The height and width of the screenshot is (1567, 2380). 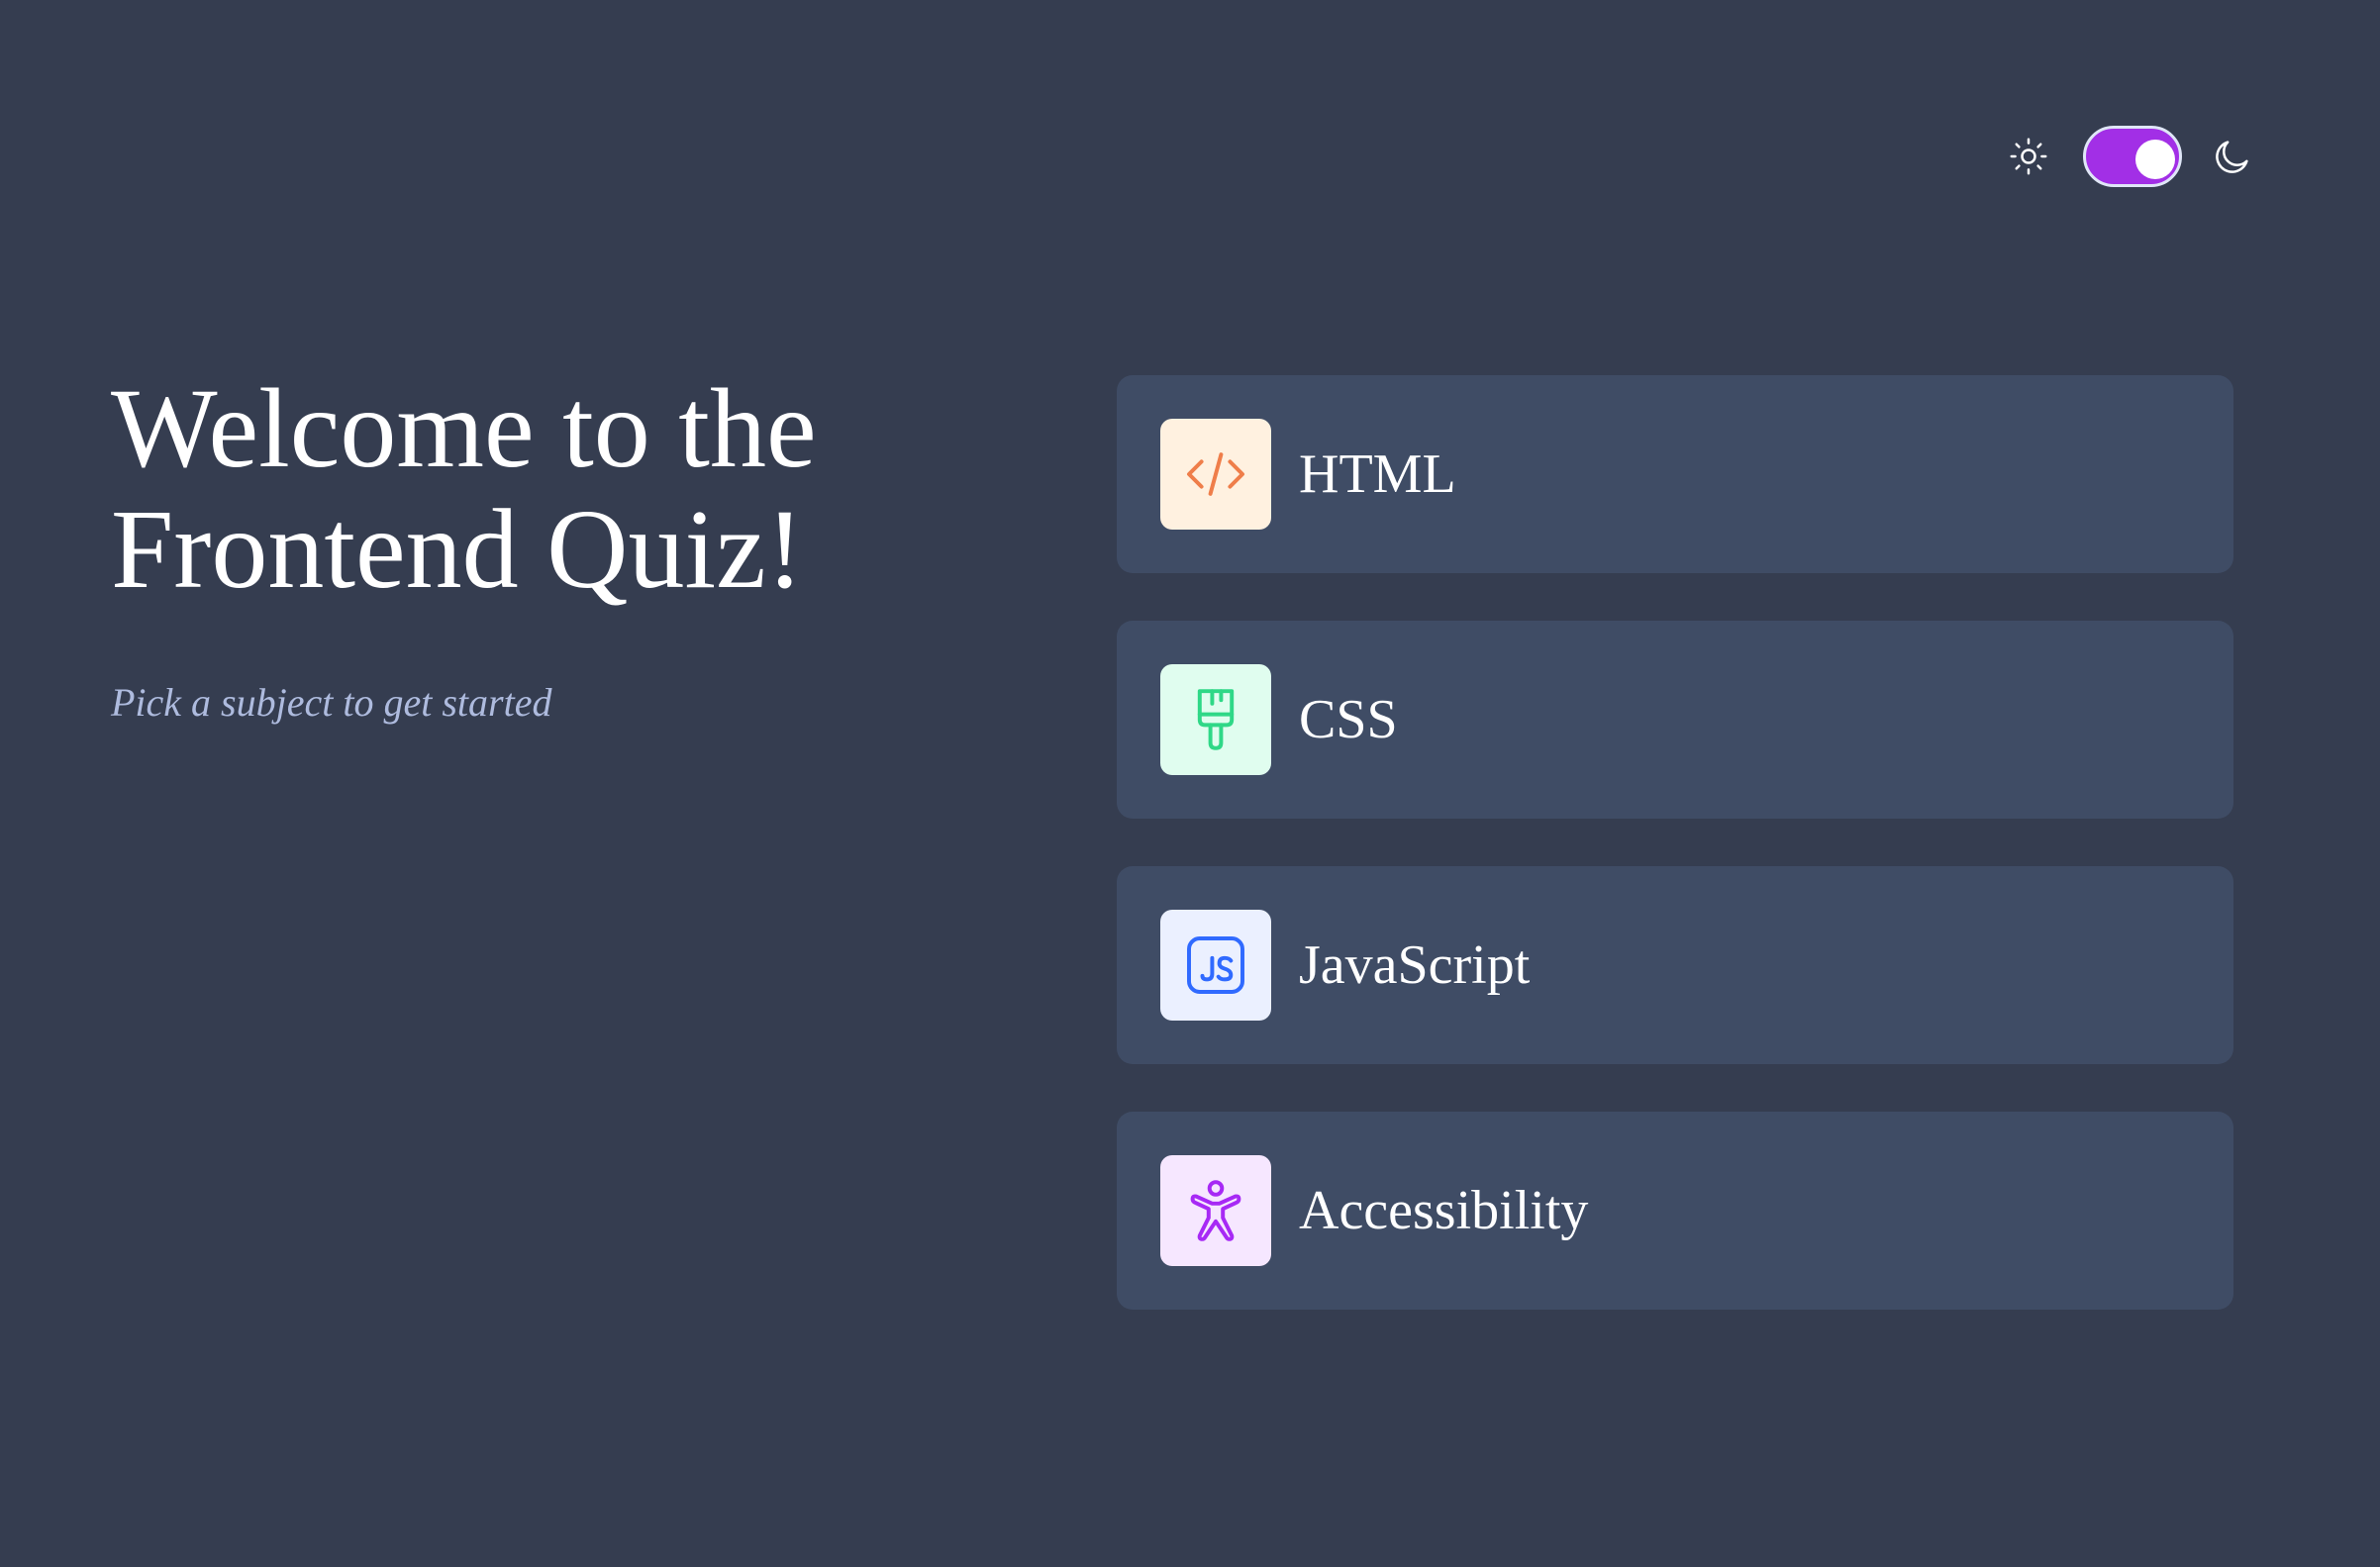 What do you see at coordinates (464, 428) in the screenshot?
I see `page-title-line-1: Welcome to the` at bounding box center [464, 428].